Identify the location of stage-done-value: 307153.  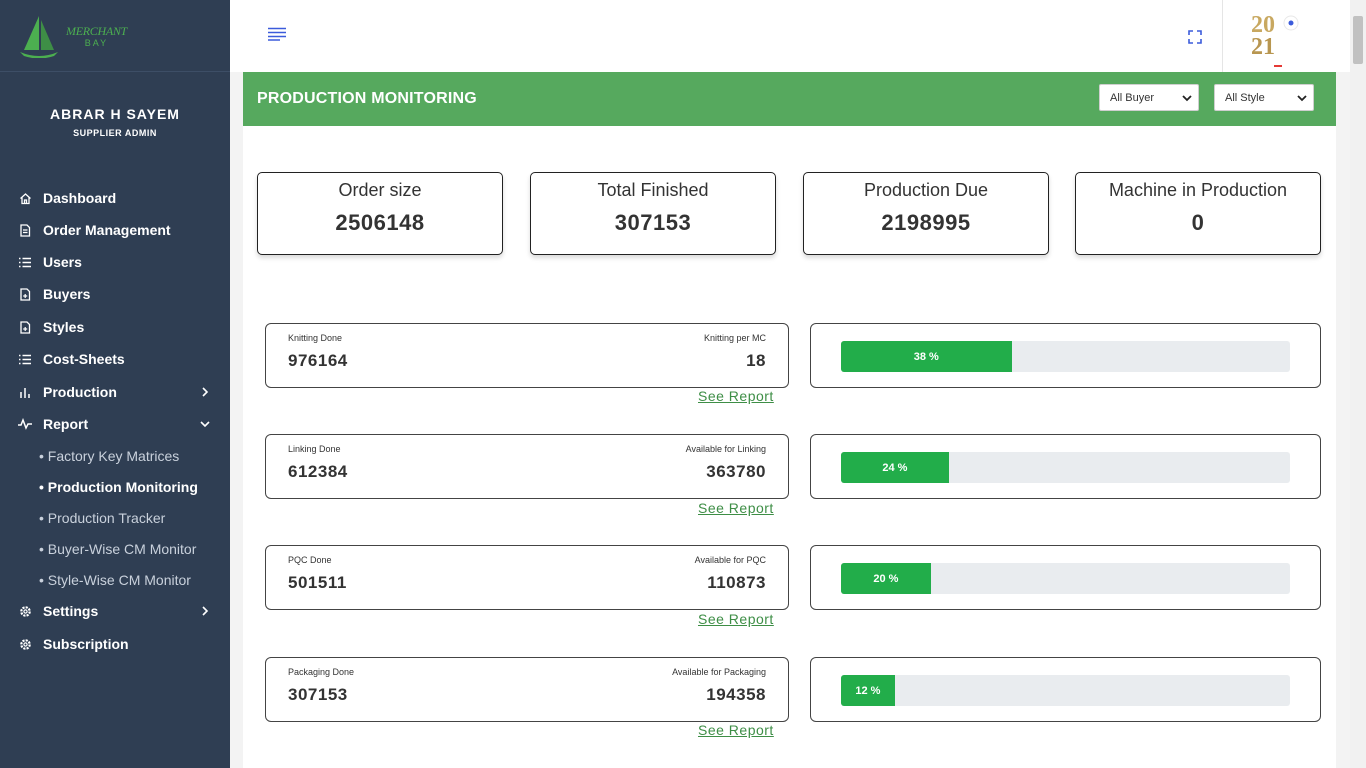
(318, 694).